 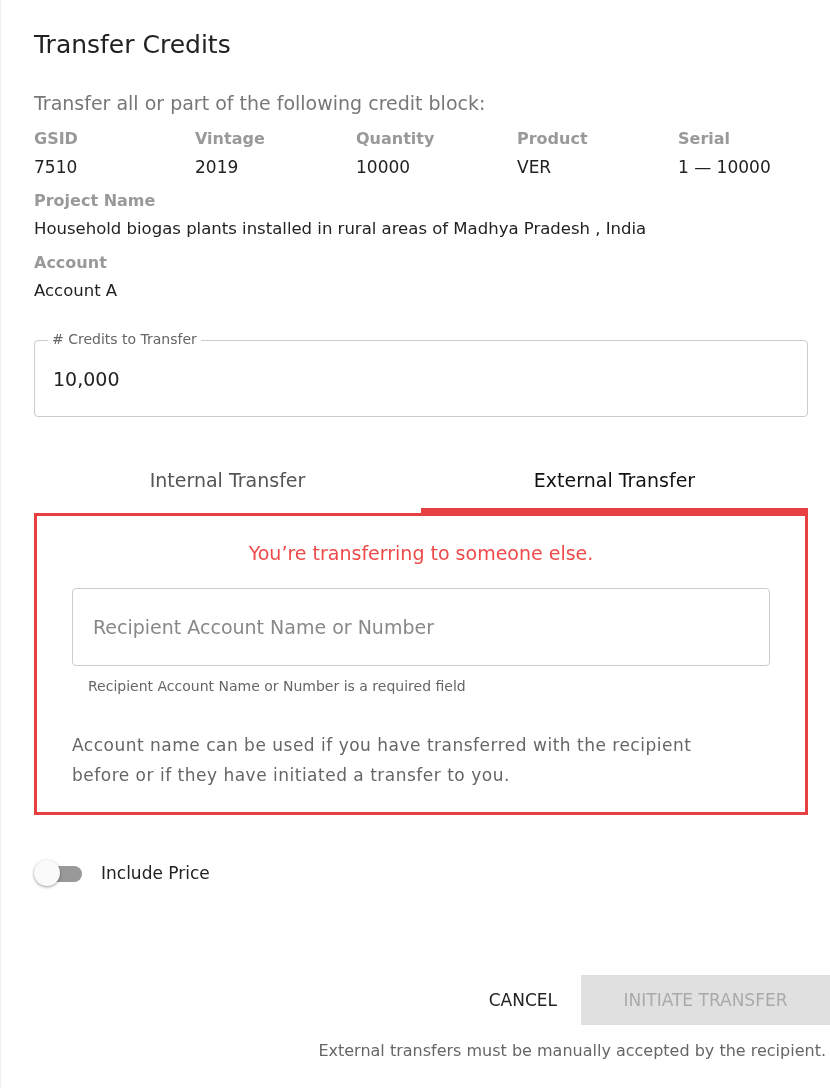 What do you see at coordinates (725, 167) in the screenshot?
I see `field-value: 1 — 10000` at bounding box center [725, 167].